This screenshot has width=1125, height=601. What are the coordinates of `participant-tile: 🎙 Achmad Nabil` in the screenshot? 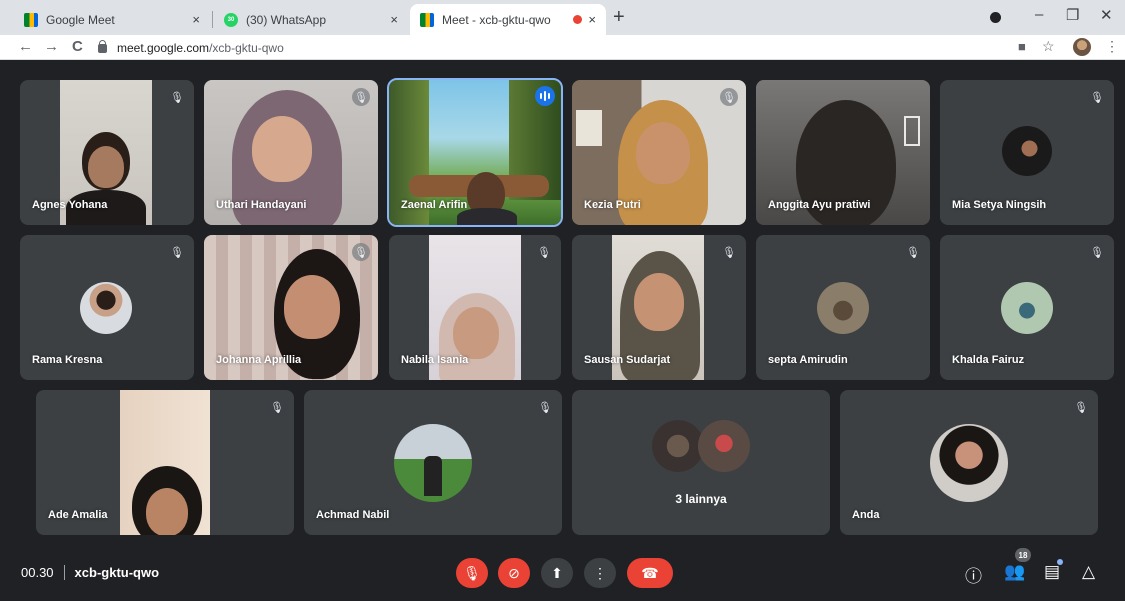 It's located at (433, 462).